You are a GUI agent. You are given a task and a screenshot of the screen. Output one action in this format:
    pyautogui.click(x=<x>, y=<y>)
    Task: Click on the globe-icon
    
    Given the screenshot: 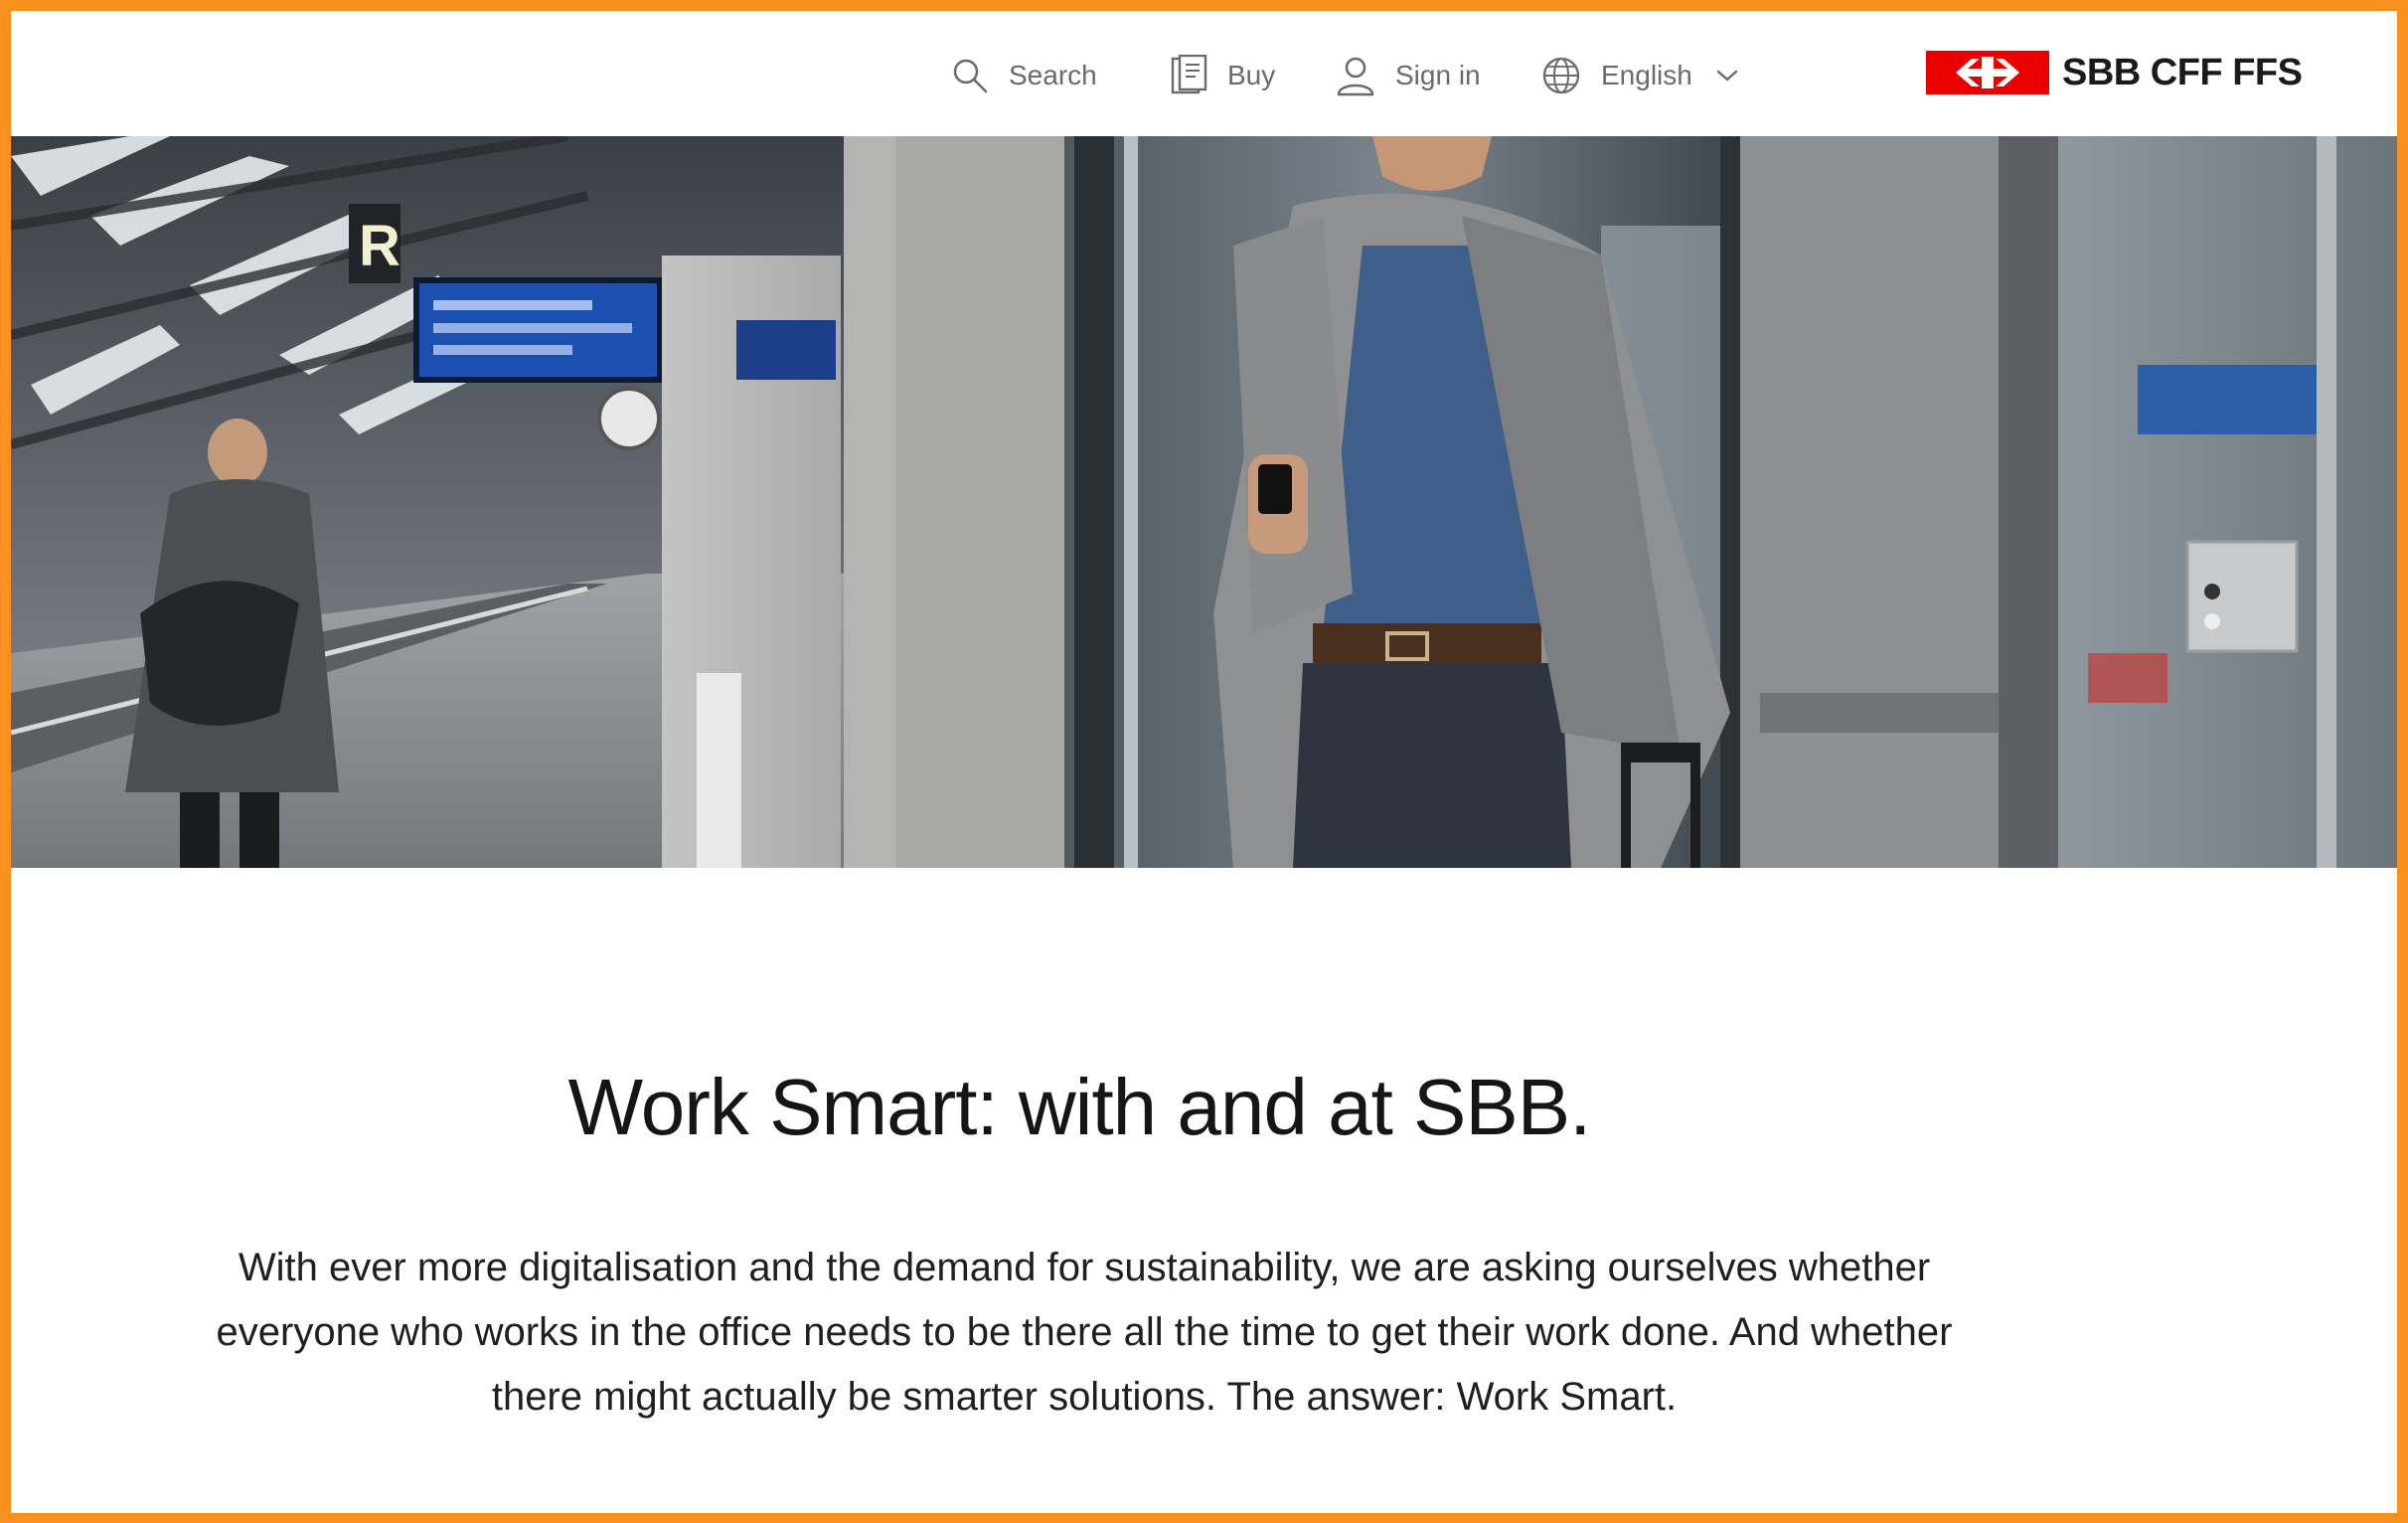 What is the action you would take?
    pyautogui.click(x=1561, y=75)
    